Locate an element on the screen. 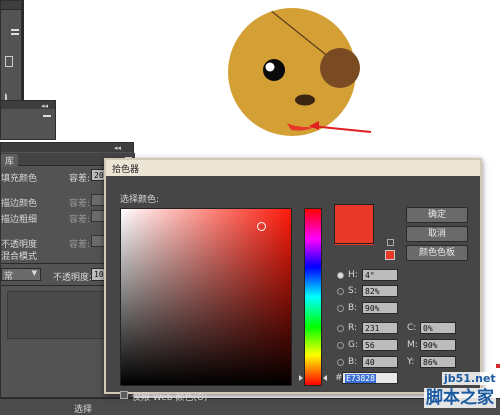 Image resolution: width=500 pixels, height=415 pixels. green-input: 56 is located at coordinates (380, 345).